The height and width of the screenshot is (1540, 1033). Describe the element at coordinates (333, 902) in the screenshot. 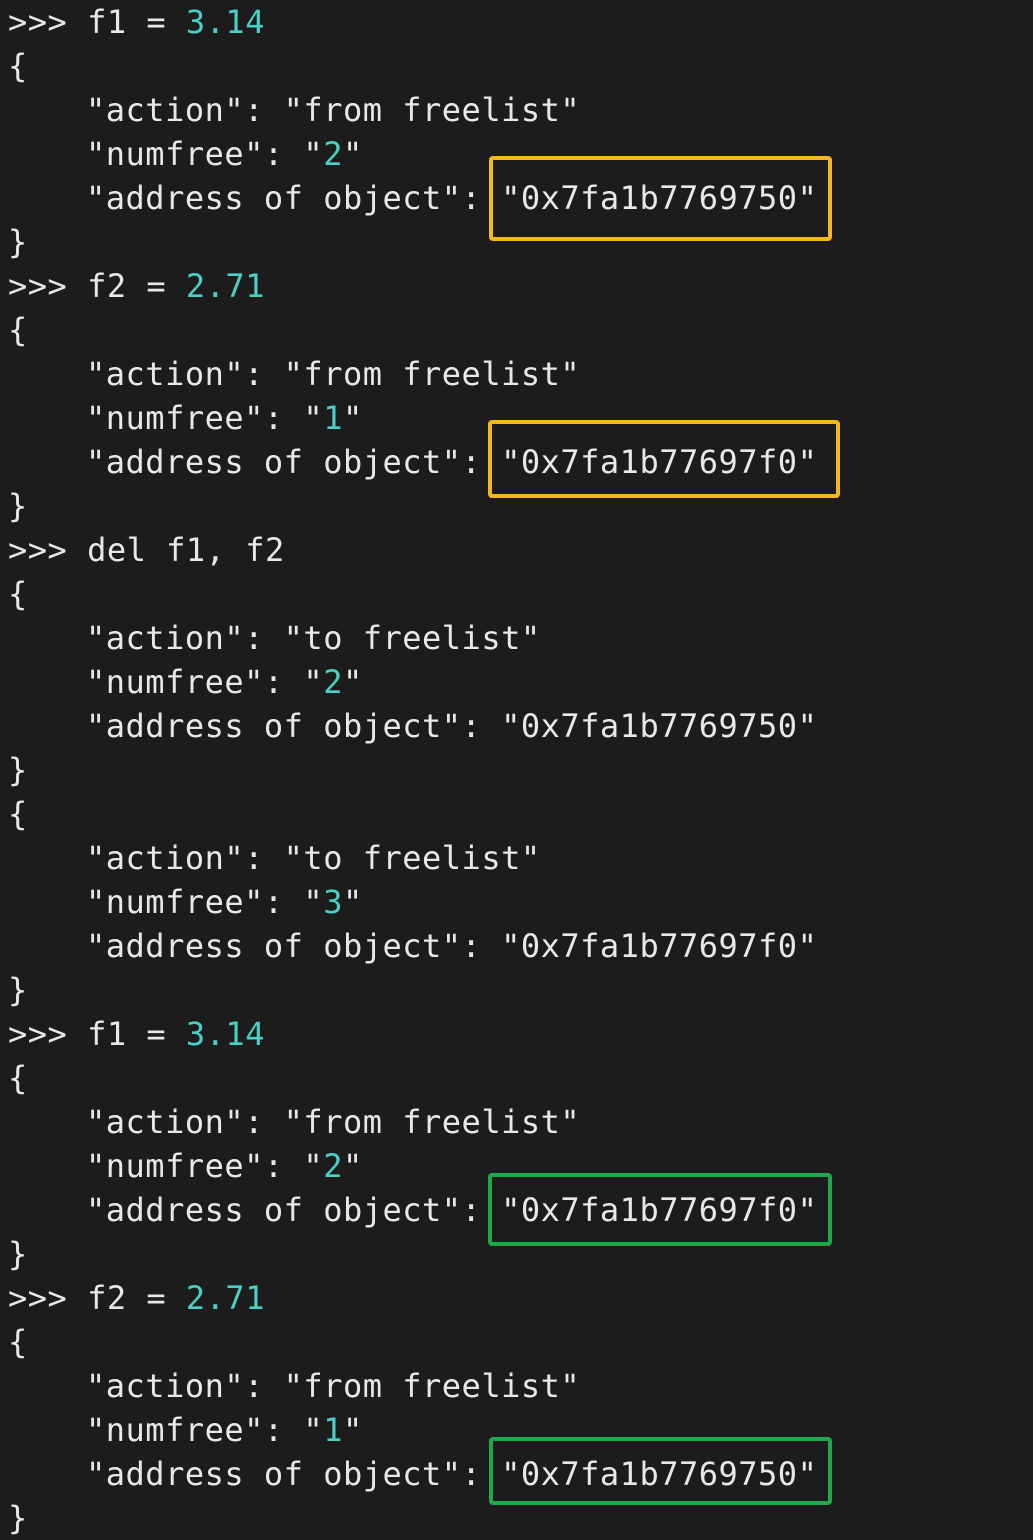

I see `numfree-value: 3` at that location.